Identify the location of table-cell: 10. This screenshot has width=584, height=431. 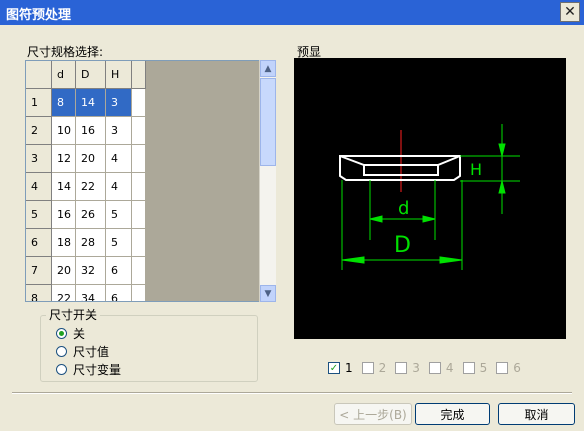
(64, 131).